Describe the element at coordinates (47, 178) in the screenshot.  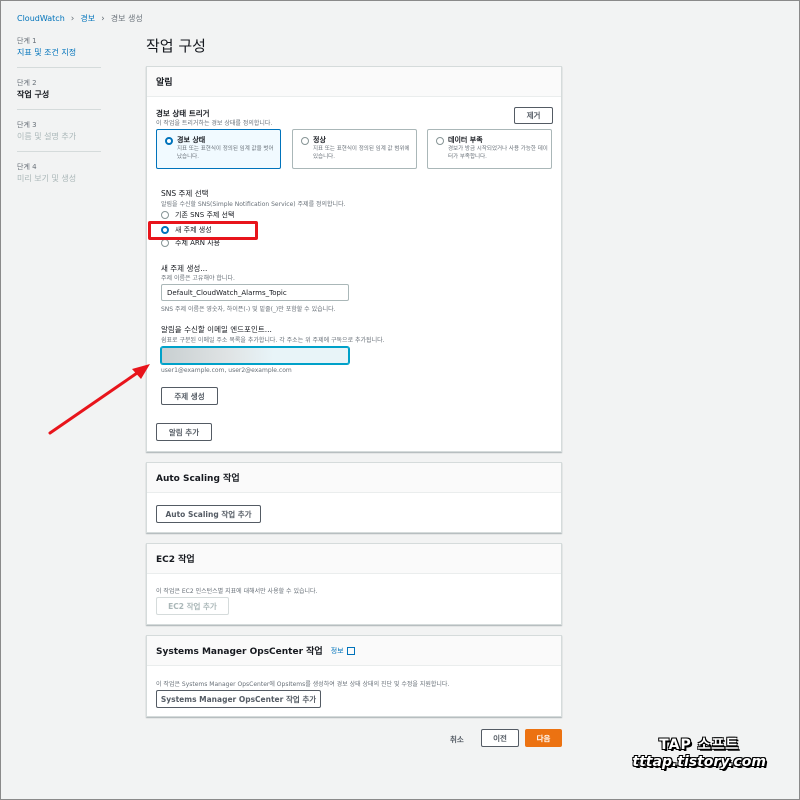
I see `step-title-disabled: 미리 보기 및 생성` at that location.